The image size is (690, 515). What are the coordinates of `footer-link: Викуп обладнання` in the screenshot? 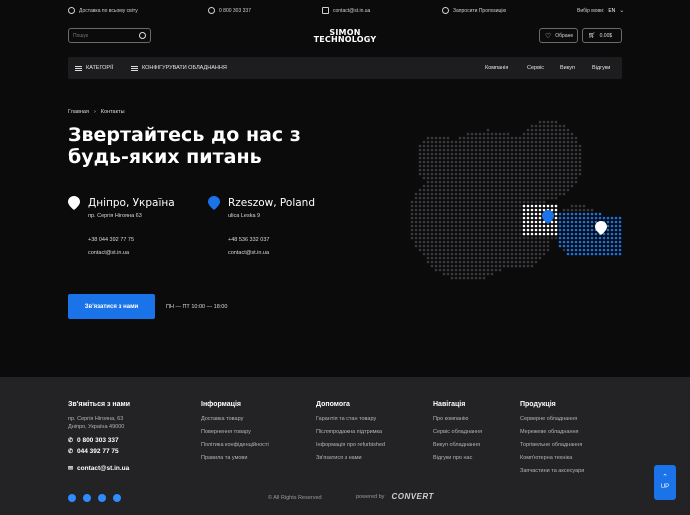 It's located at (457, 445).